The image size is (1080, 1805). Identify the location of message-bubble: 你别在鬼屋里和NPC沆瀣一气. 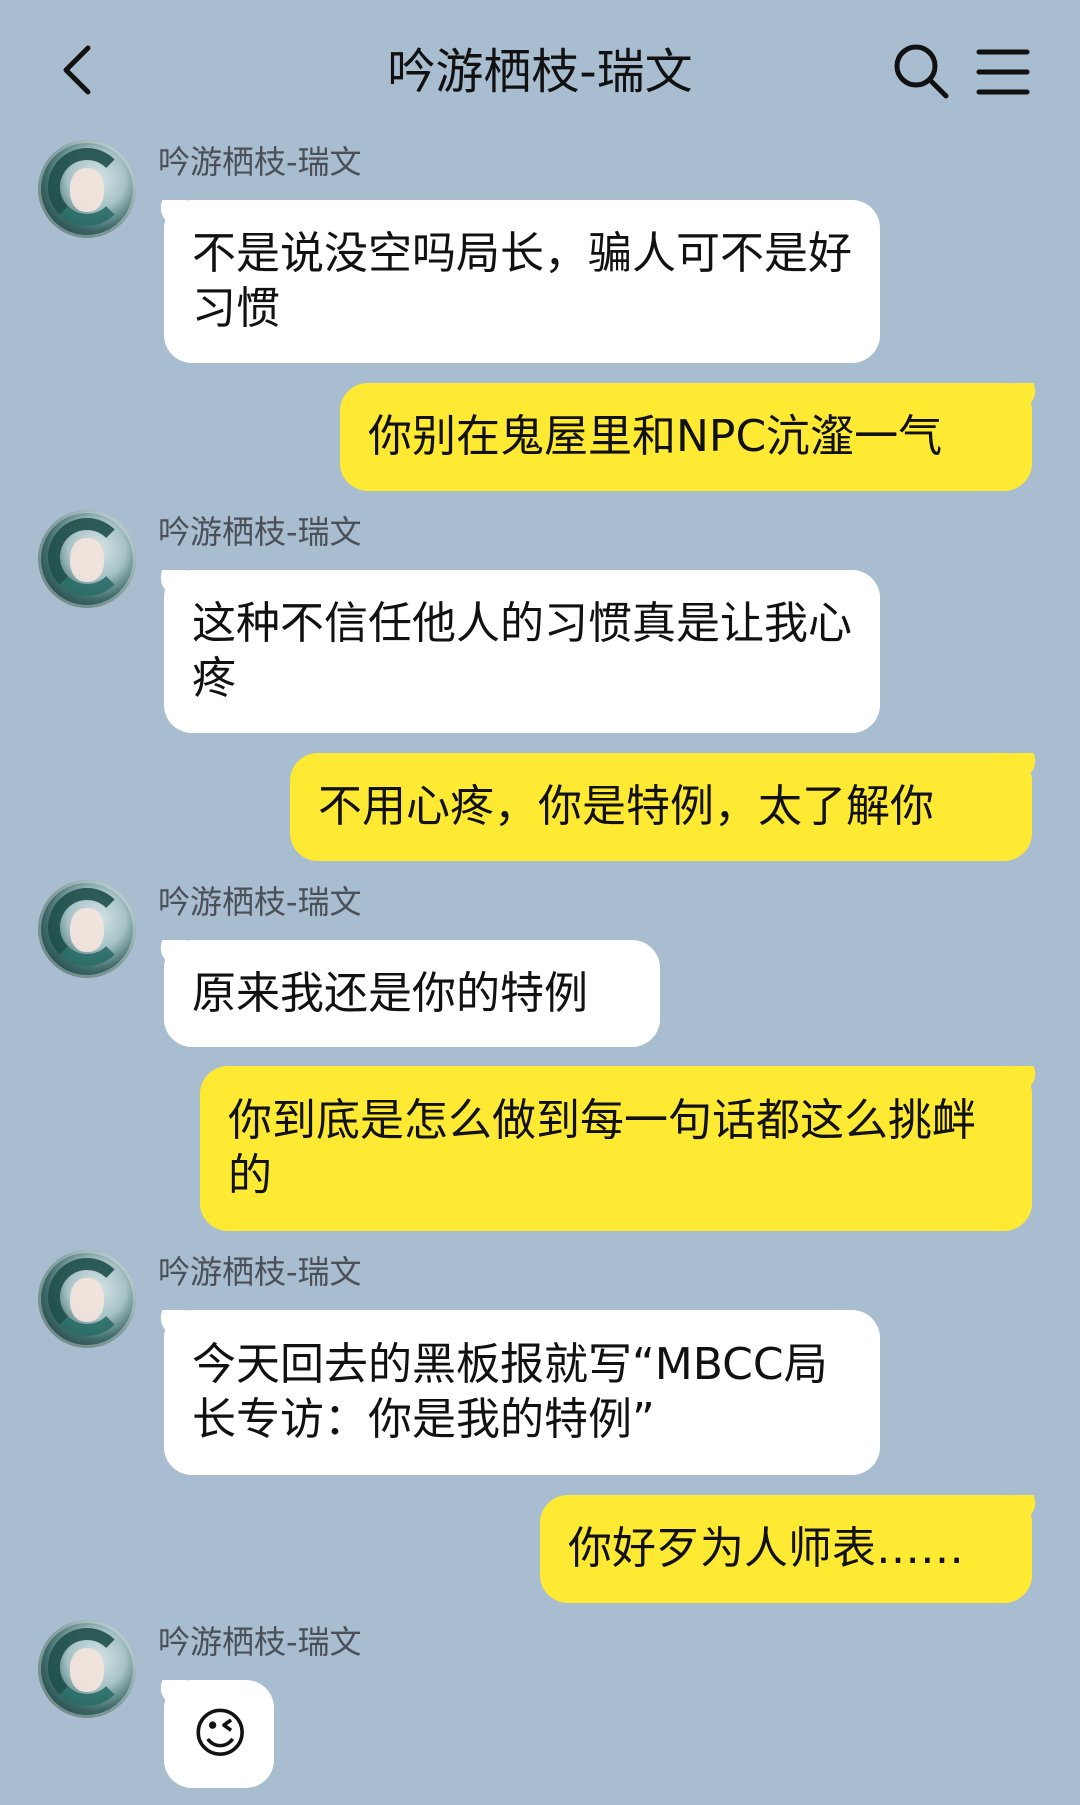
(686, 437).